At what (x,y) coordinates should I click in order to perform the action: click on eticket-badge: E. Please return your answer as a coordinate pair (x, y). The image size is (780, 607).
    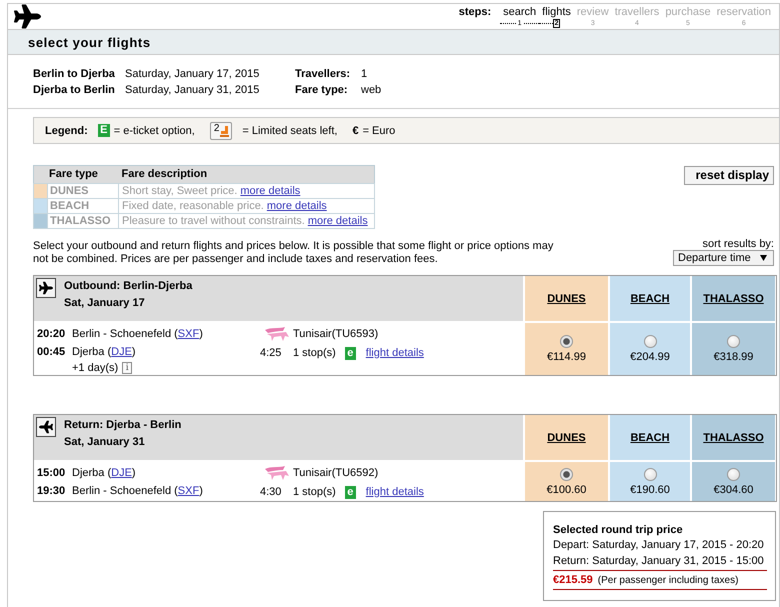
    Looking at the image, I should click on (104, 130).